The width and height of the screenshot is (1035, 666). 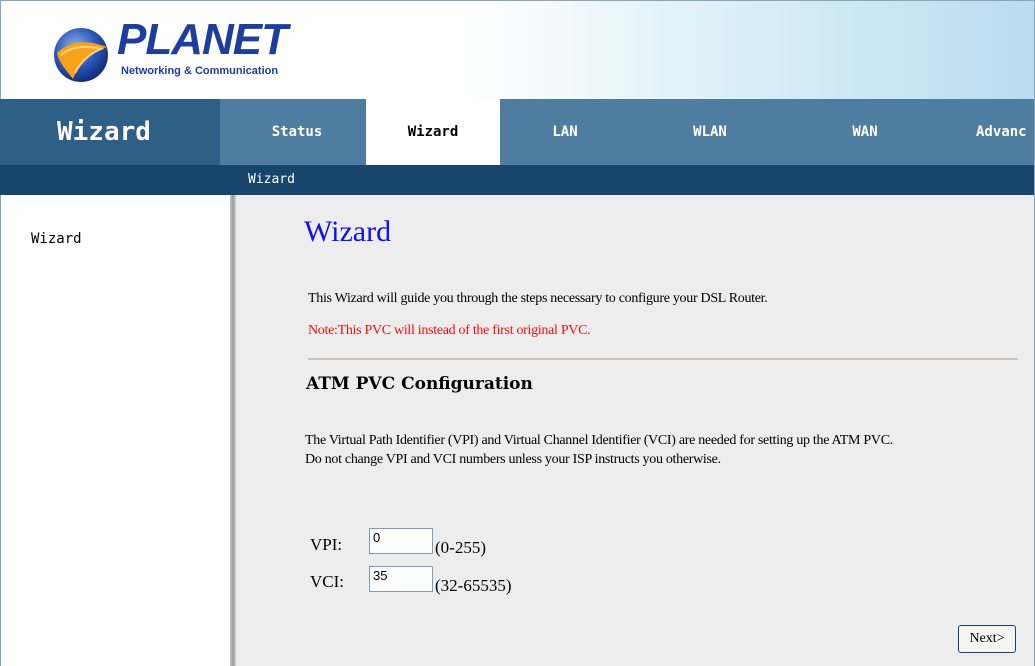 I want to click on tab-wlan: WLAN, so click(x=710, y=132).